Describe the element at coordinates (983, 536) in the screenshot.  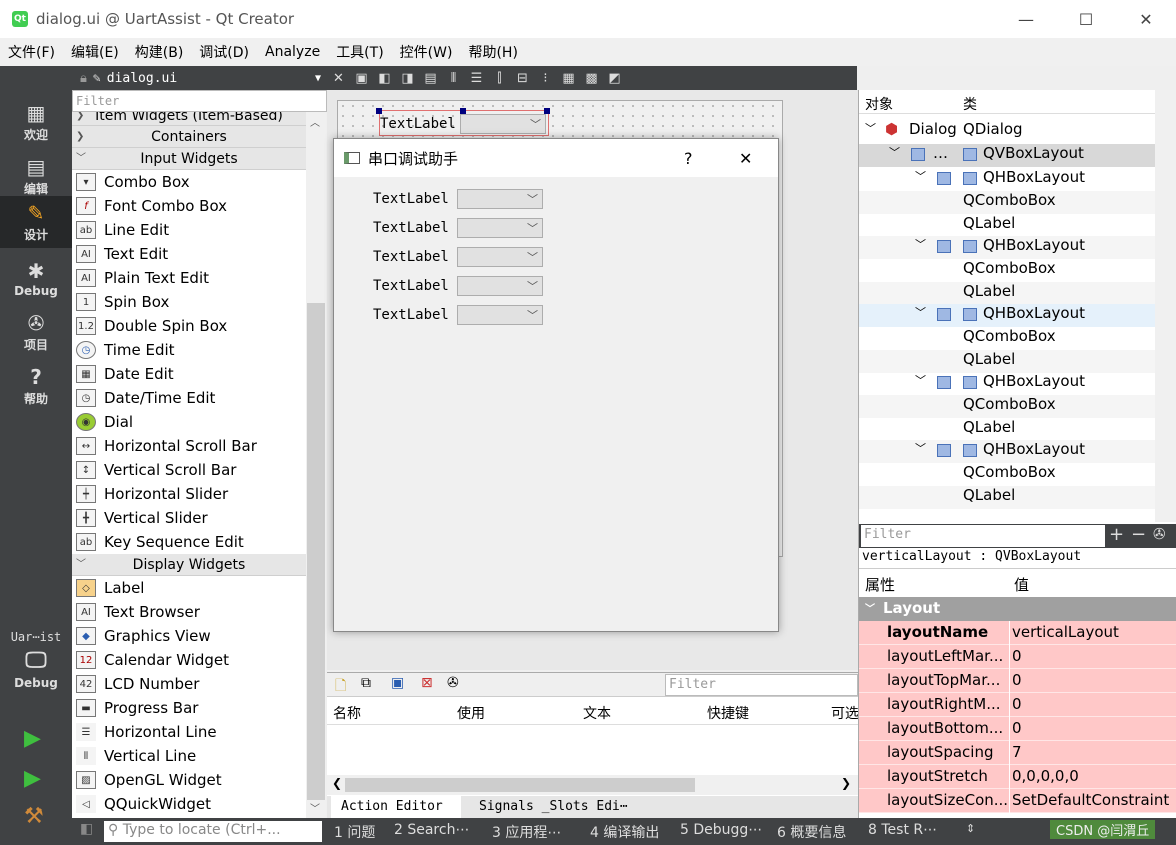
I see `property-filter-input: Filter` at that location.